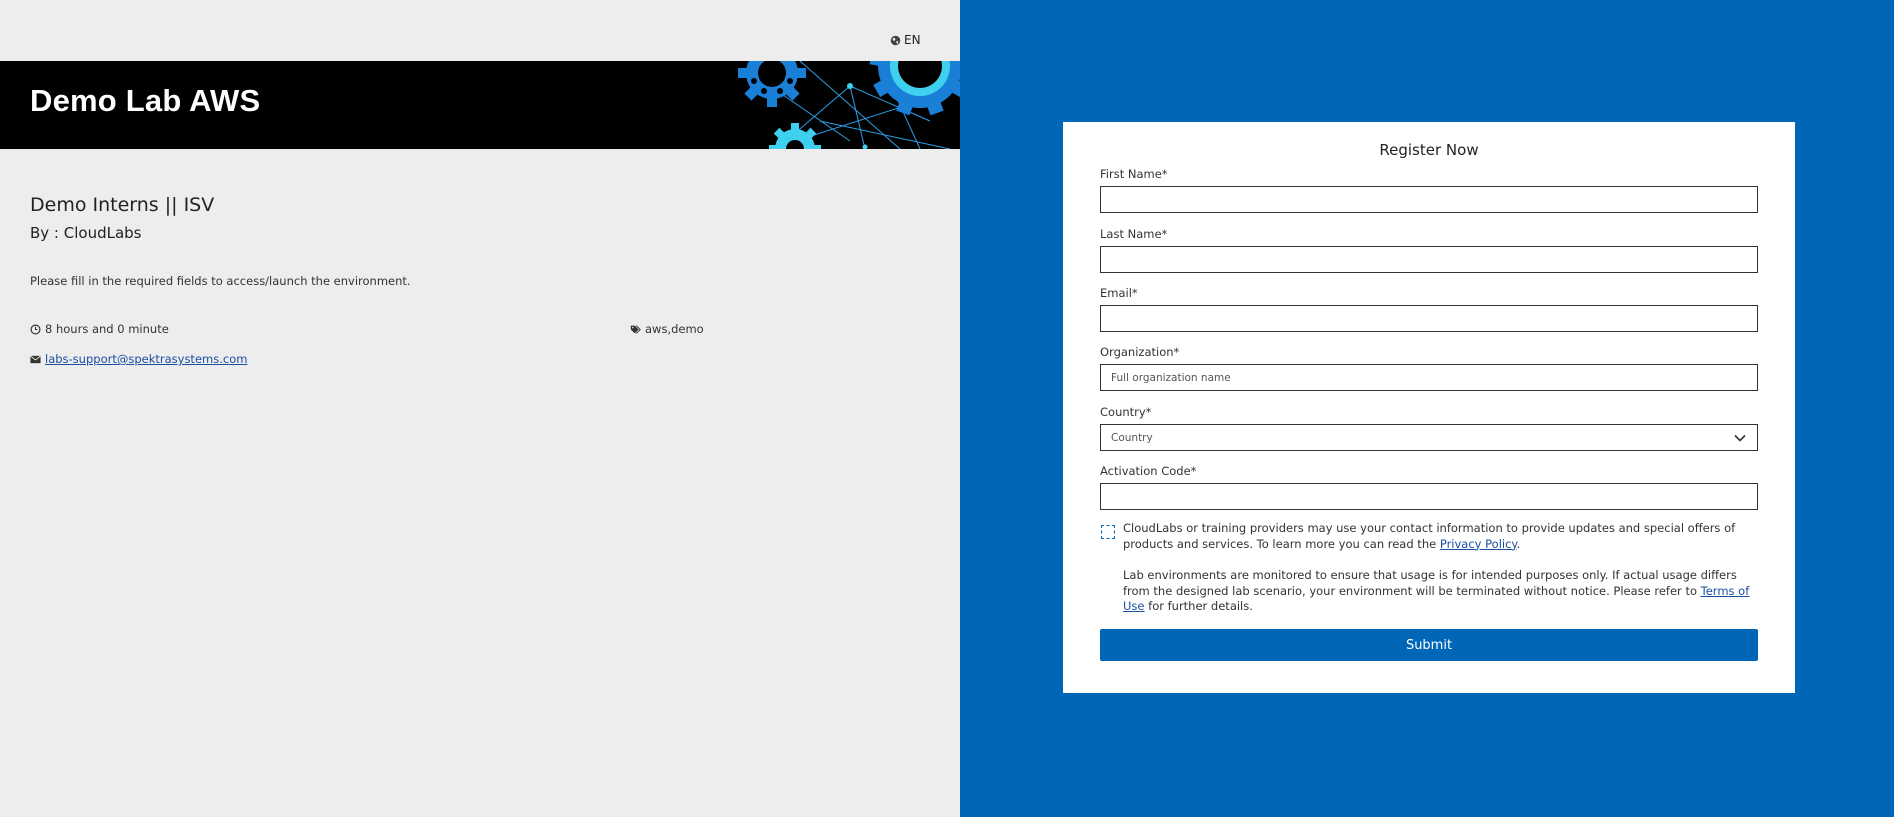  What do you see at coordinates (146, 359) in the screenshot?
I see `support-email-link: labs-support@spektrasystems.com` at bounding box center [146, 359].